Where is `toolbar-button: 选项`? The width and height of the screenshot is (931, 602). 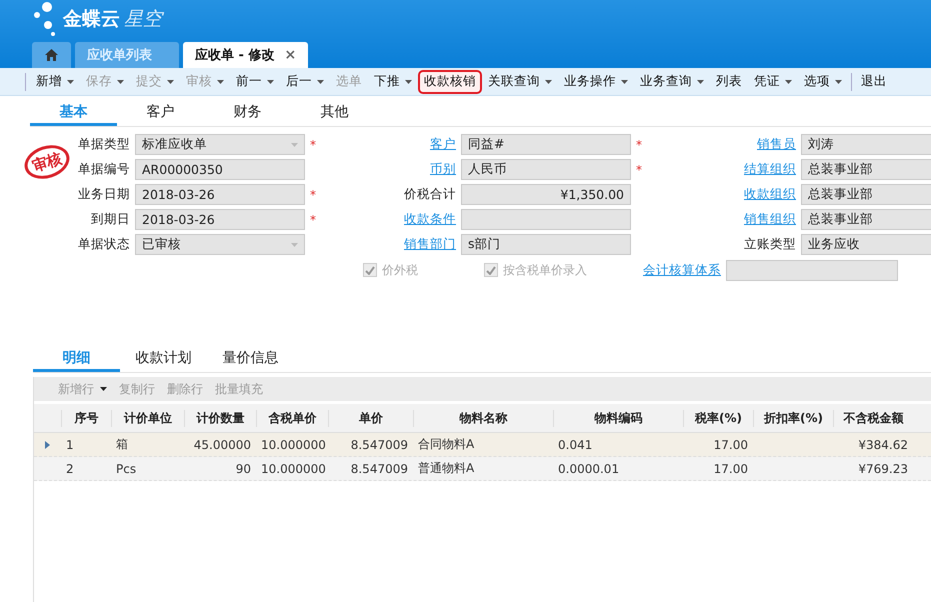 toolbar-button: 选项 is located at coordinates (823, 82).